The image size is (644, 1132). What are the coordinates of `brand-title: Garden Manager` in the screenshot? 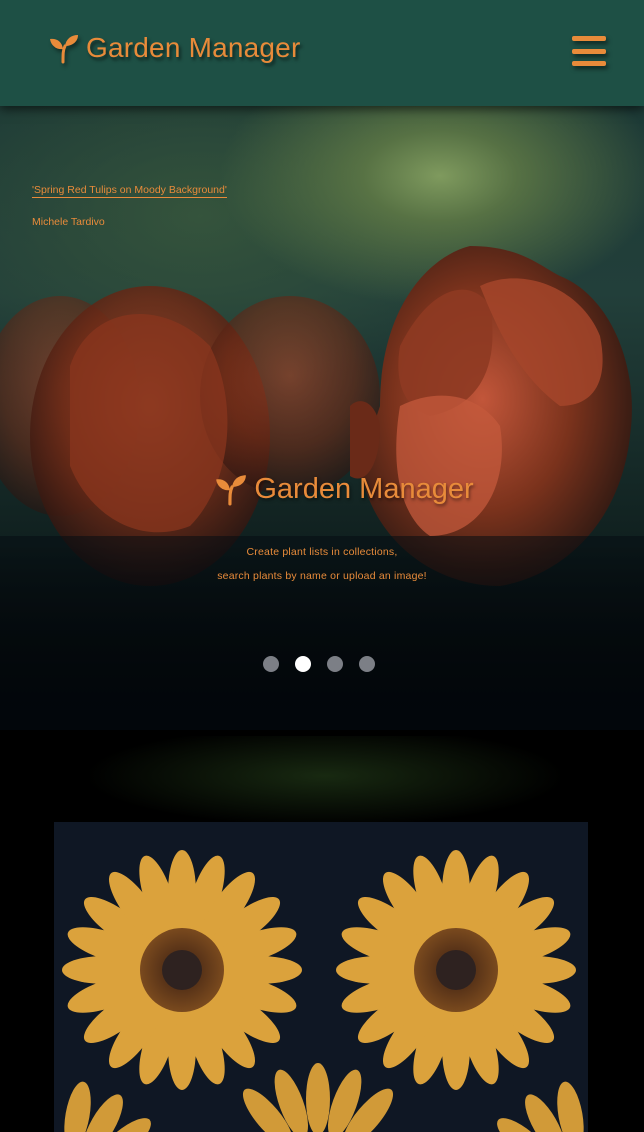 It's located at (193, 47).